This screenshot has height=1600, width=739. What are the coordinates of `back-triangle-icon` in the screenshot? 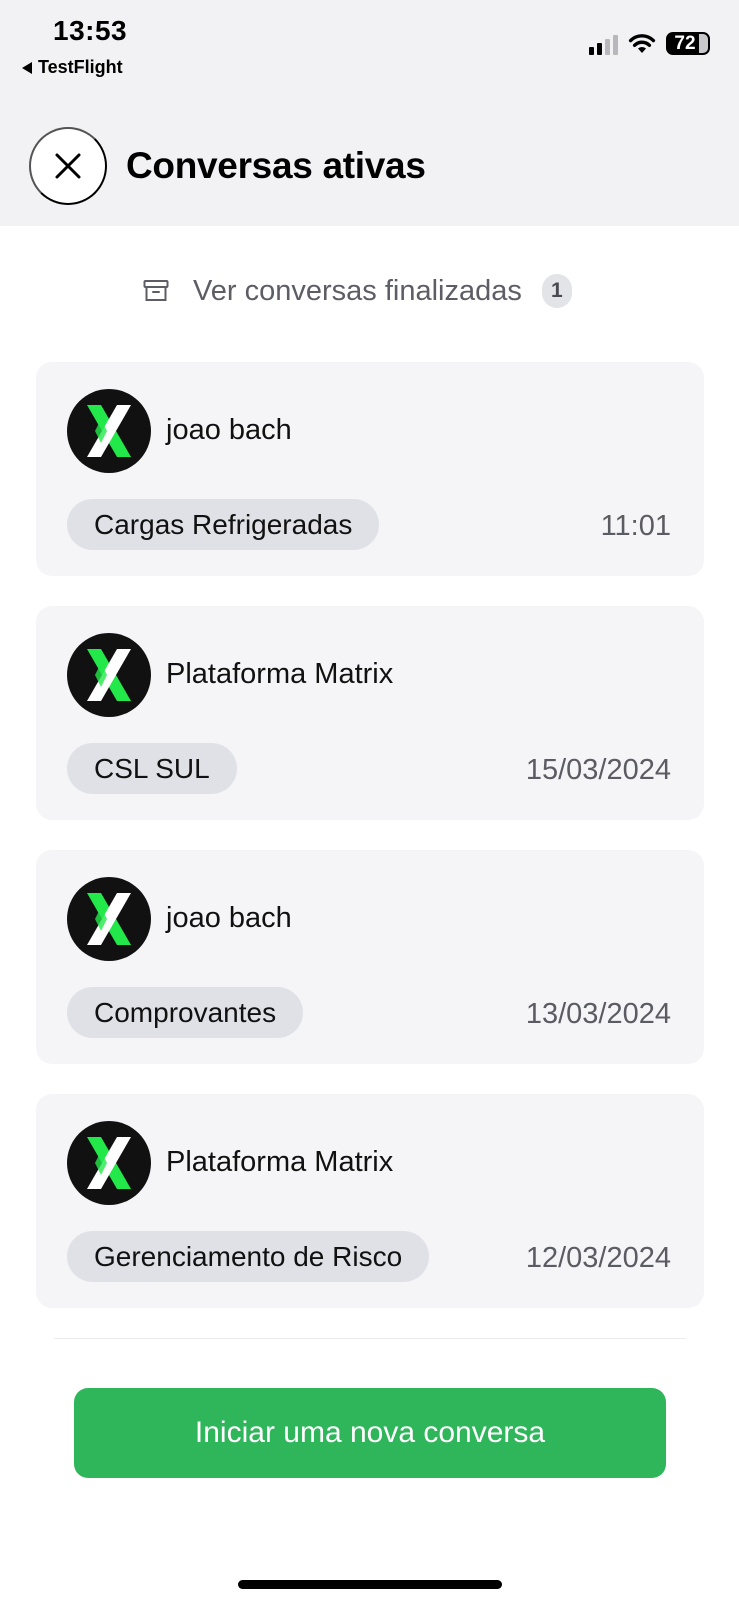 It's located at (27, 67).